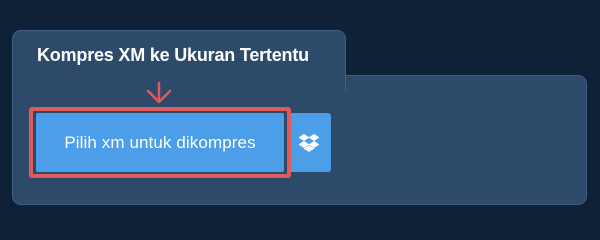  I want to click on choose-file-button: Pilih xm untuk dikompres, so click(160, 142).